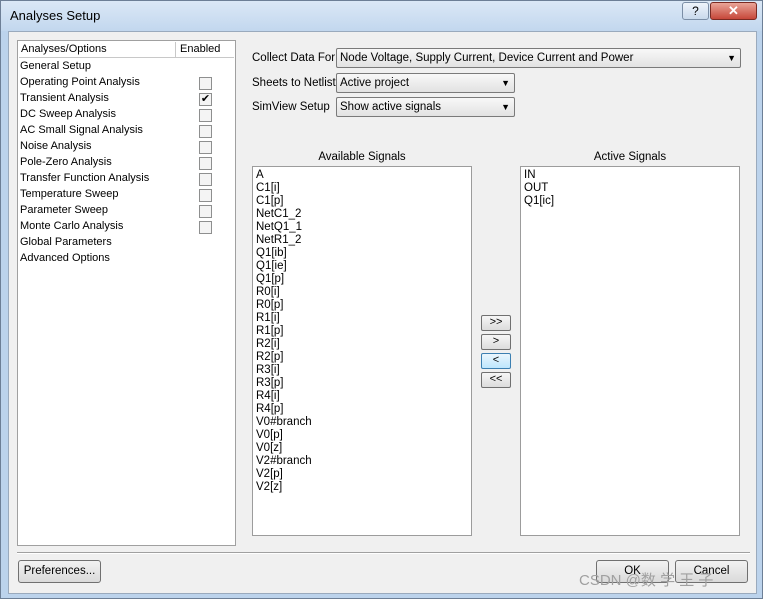 Image resolution: width=763 pixels, height=599 pixels. Describe the element at coordinates (200, 49) in the screenshot. I see `header-enabled: Enabled` at that location.